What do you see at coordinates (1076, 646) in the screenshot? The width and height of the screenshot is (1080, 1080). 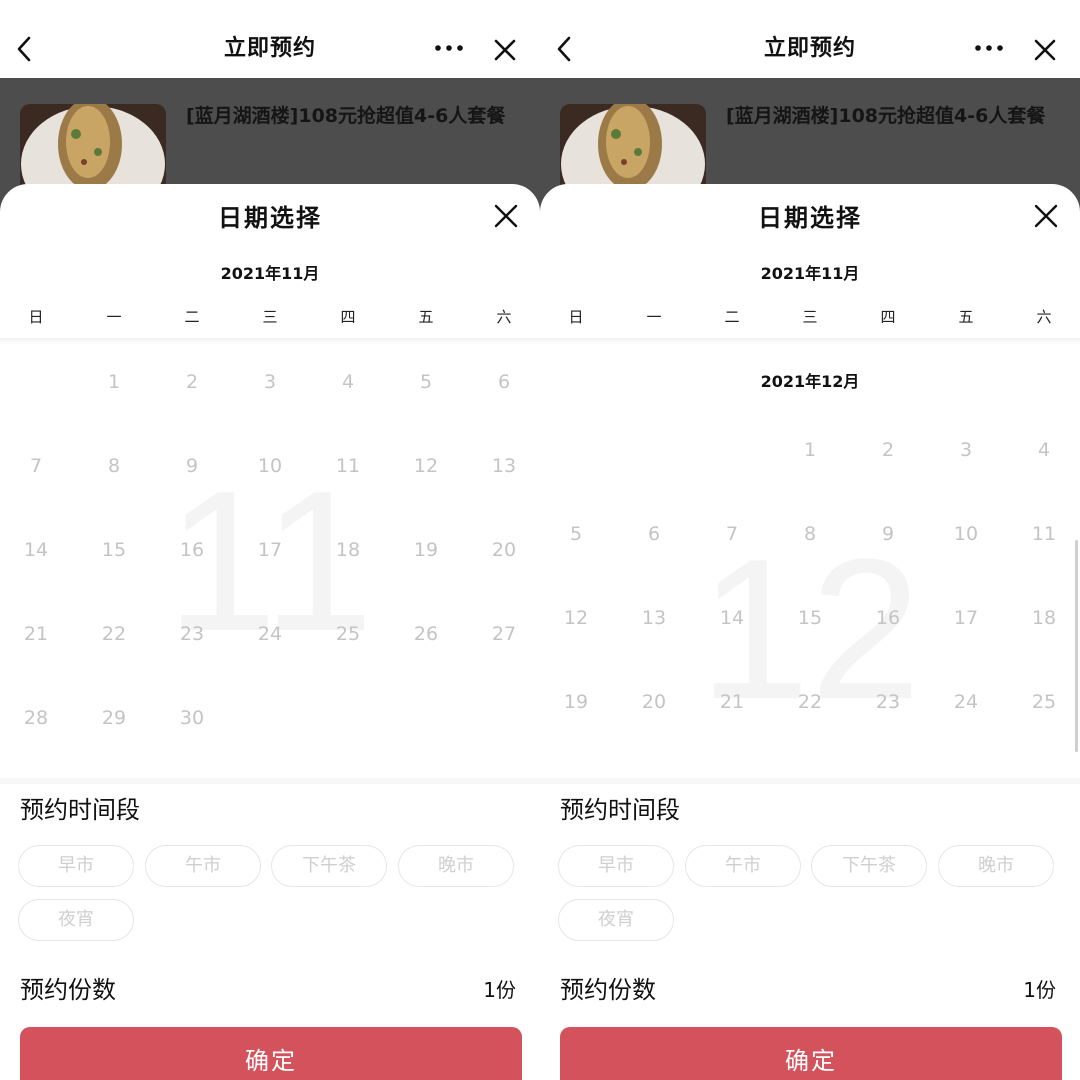 I see `calendar-scrollbar` at bounding box center [1076, 646].